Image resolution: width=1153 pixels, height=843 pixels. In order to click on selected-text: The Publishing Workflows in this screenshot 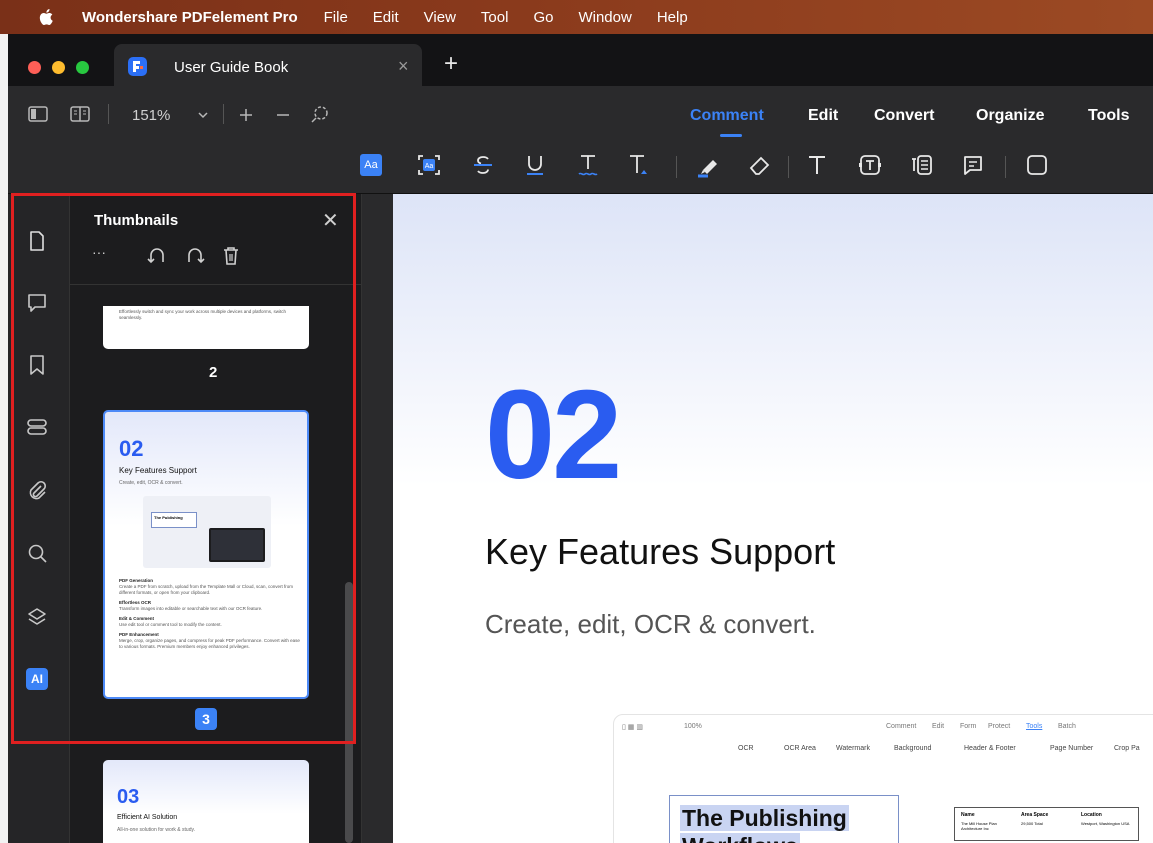, I will do `click(764, 823)`.